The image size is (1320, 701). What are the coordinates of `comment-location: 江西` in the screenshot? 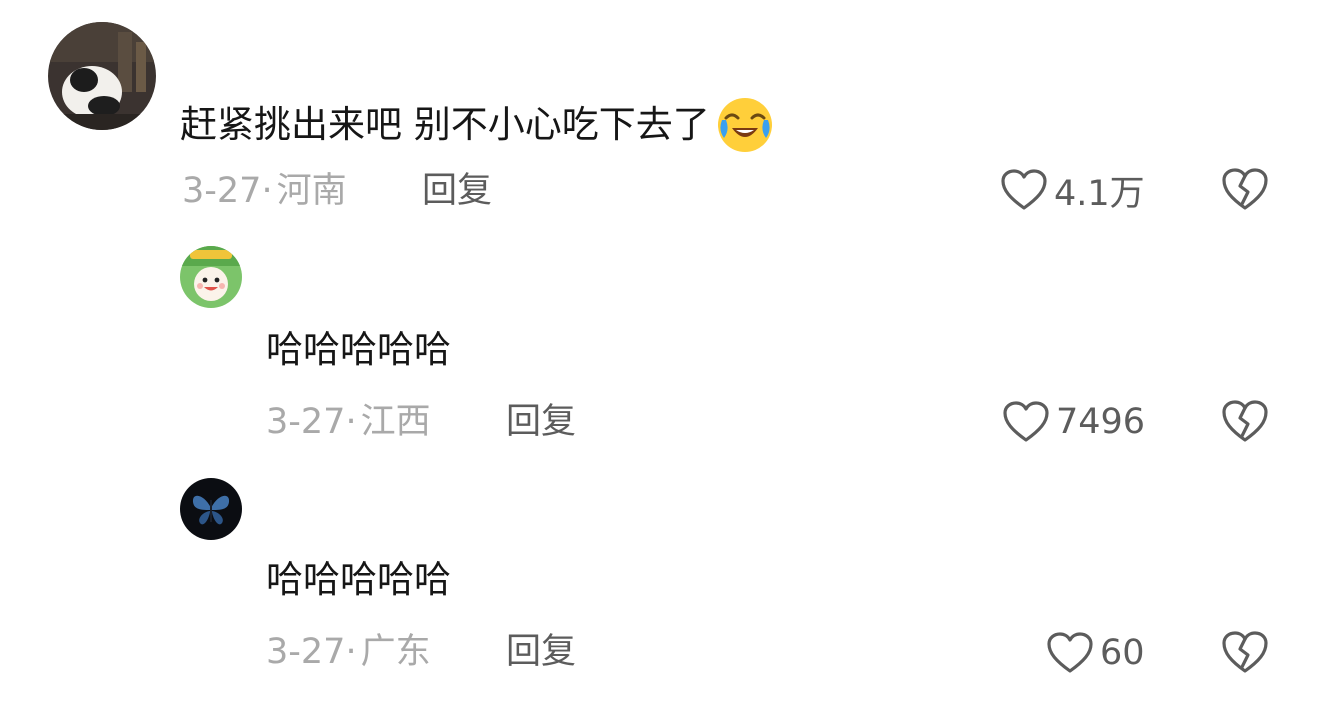 It's located at (395, 422).